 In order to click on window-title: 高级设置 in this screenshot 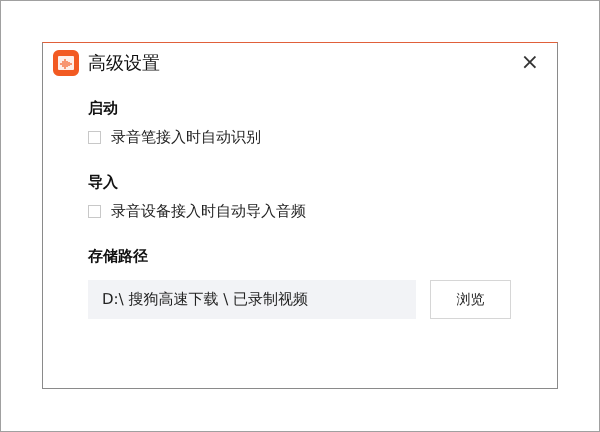, I will do `click(124, 63)`.